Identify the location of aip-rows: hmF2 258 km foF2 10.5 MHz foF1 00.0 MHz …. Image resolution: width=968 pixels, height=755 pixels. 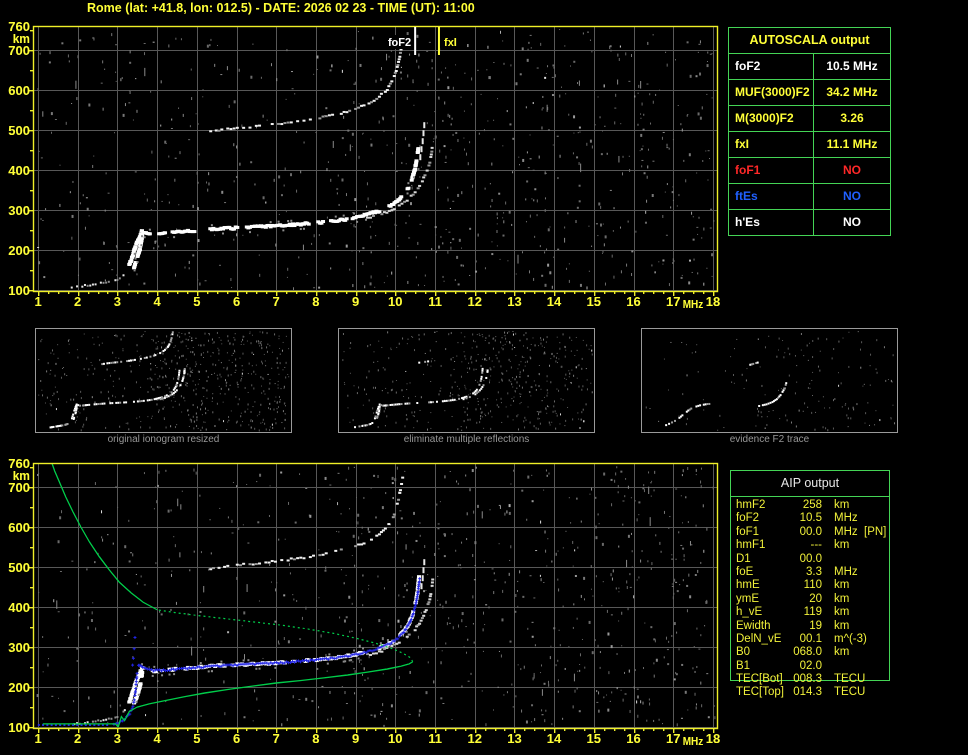
(815, 599).